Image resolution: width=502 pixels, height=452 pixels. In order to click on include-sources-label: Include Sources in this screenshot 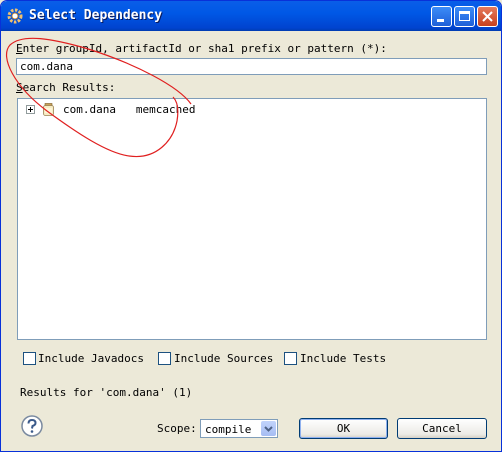, I will do `click(223, 358)`.